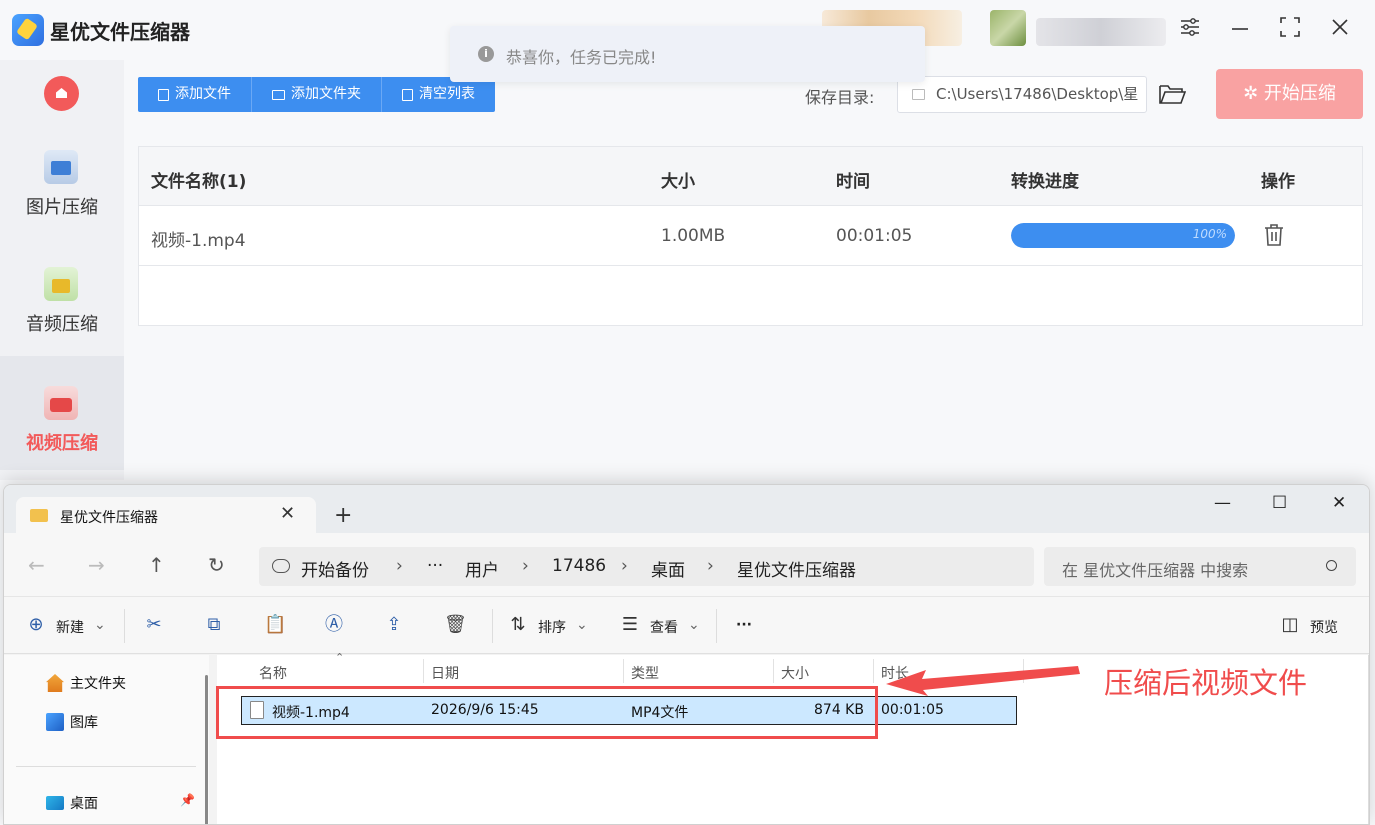 This screenshot has width=1375, height=825. Describe the element at coordinates (187, 800) in the screenshot. I see `pin-icon: 📌` at that location.